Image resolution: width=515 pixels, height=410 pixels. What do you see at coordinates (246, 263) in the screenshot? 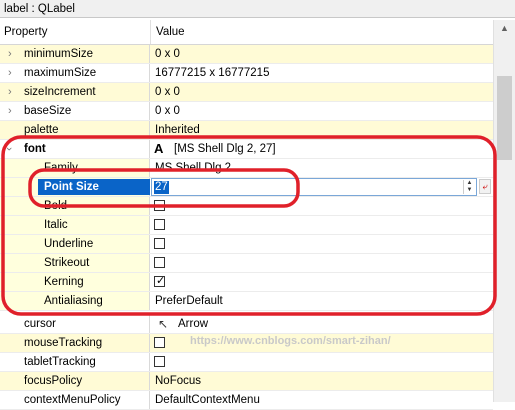
I see `row-font-strikeout: Strikeout` at bounding box center [246, 263].